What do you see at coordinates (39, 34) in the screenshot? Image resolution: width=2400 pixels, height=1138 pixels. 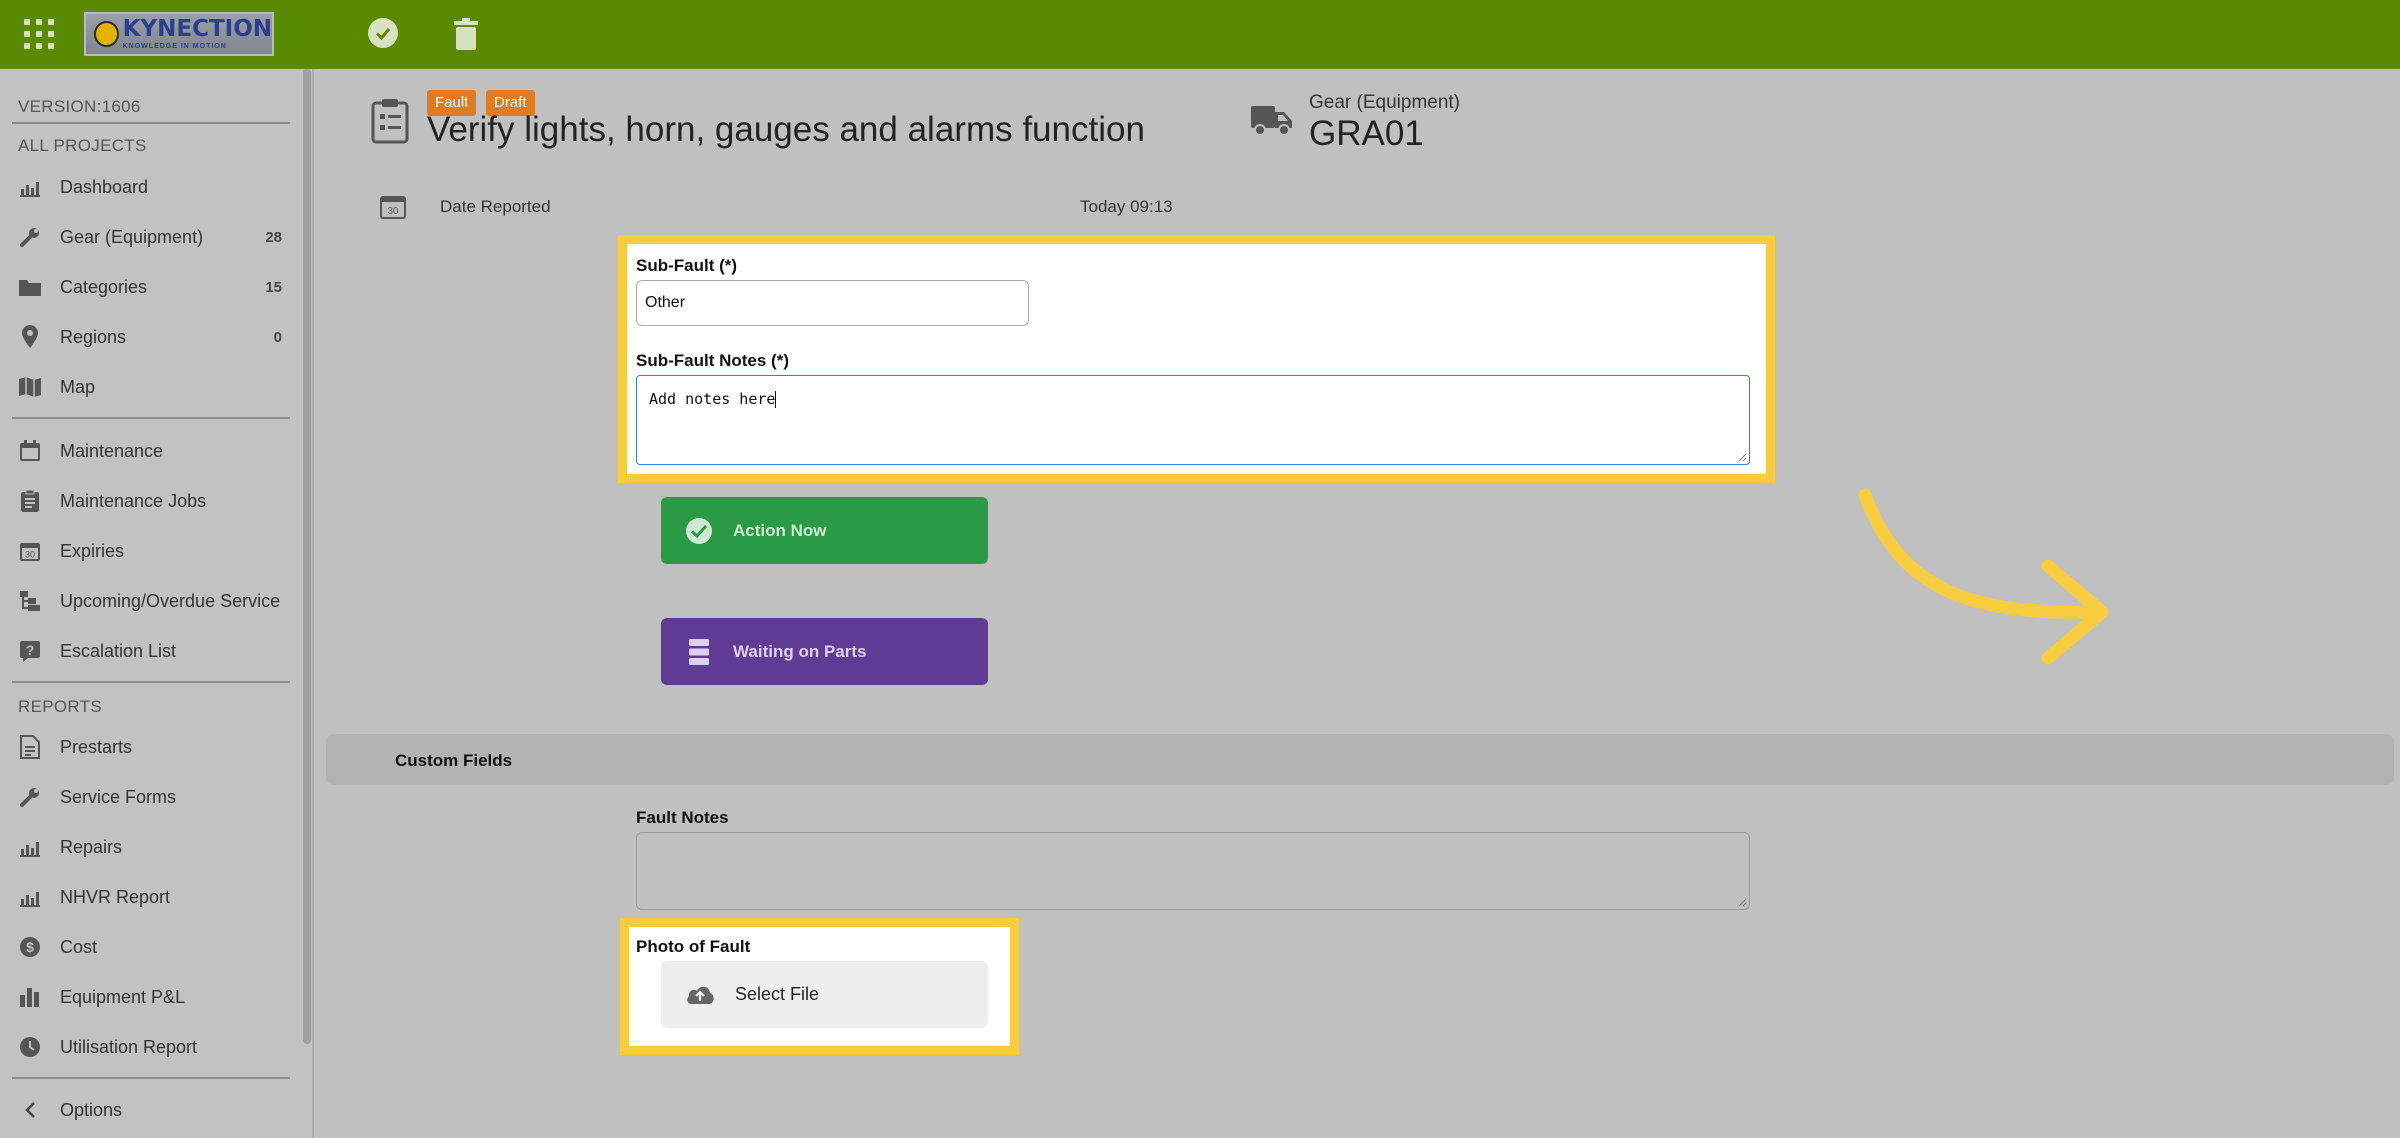 I see `apps-grid-icon` at bounding box center [39, 34].